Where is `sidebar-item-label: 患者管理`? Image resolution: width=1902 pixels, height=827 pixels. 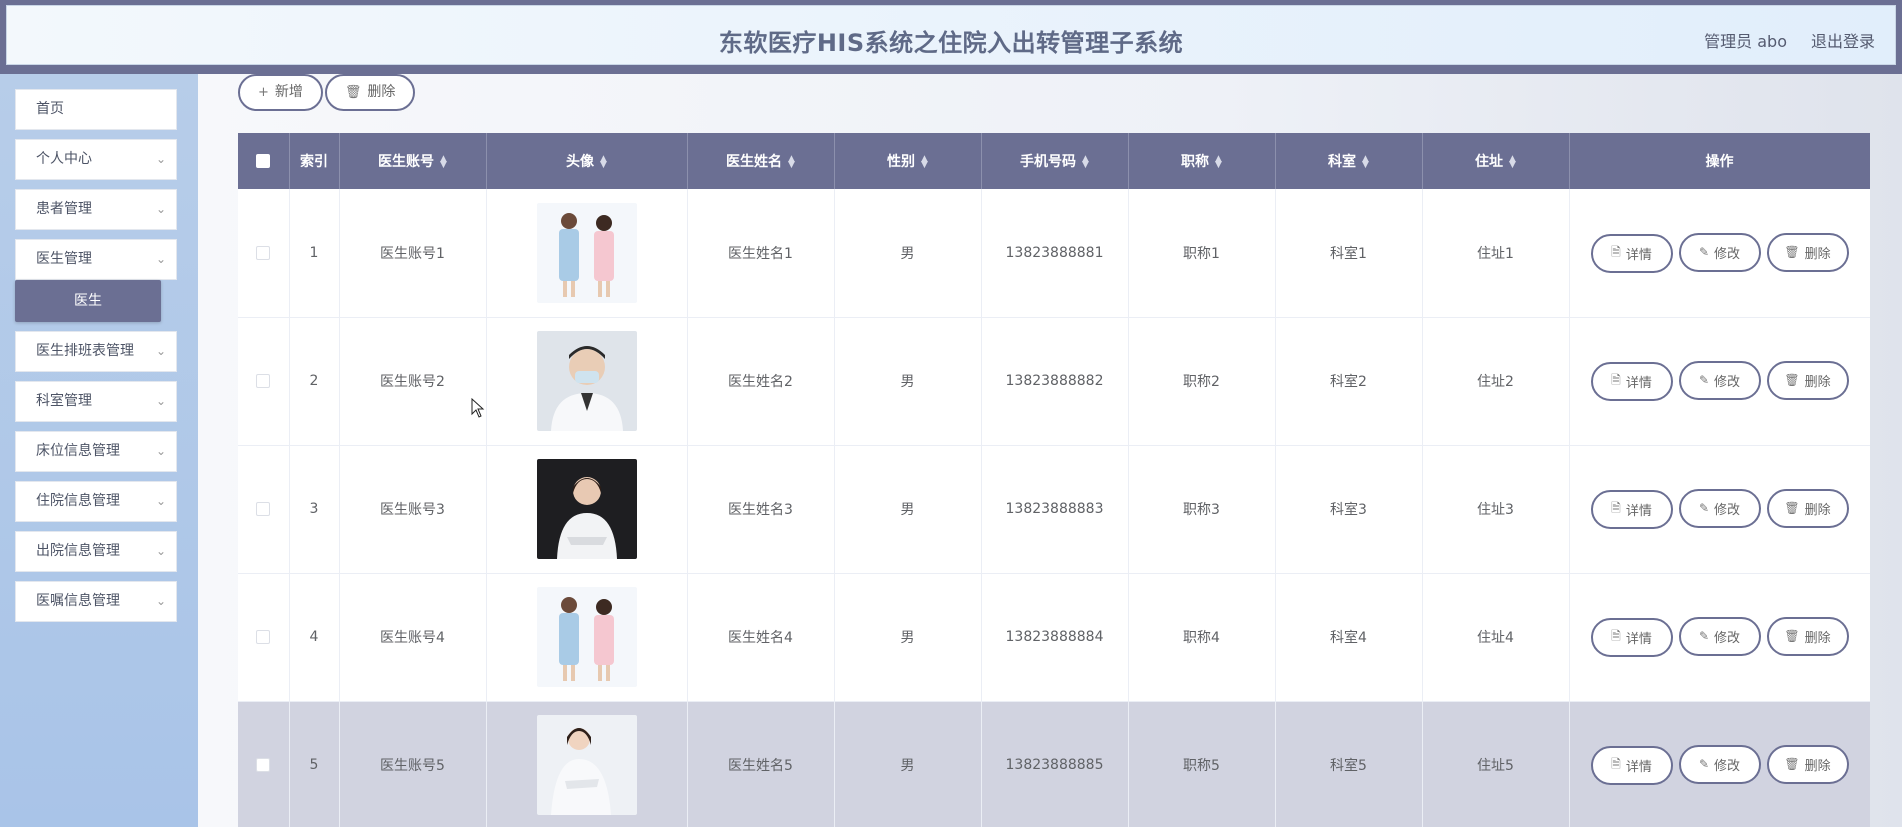
sidebar-item-label: 患者管理 is located at coordinates (64, 209).